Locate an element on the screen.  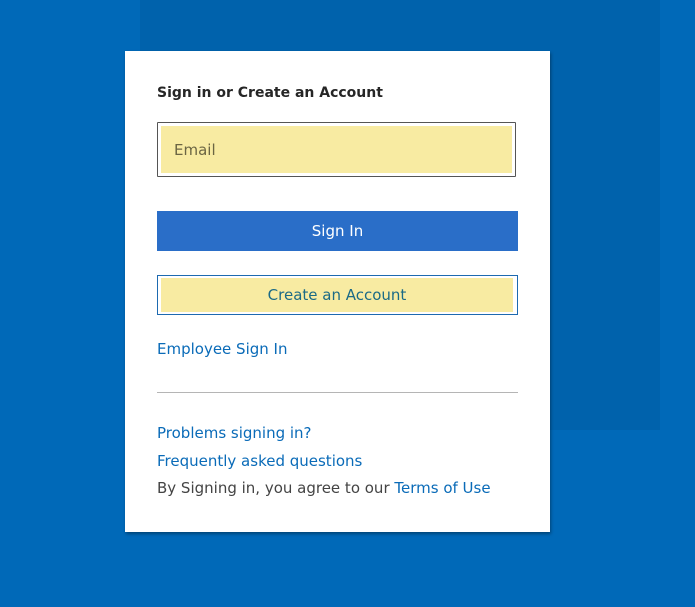
faq-link: Frequently asked questions is located at coordinates (259, 461).